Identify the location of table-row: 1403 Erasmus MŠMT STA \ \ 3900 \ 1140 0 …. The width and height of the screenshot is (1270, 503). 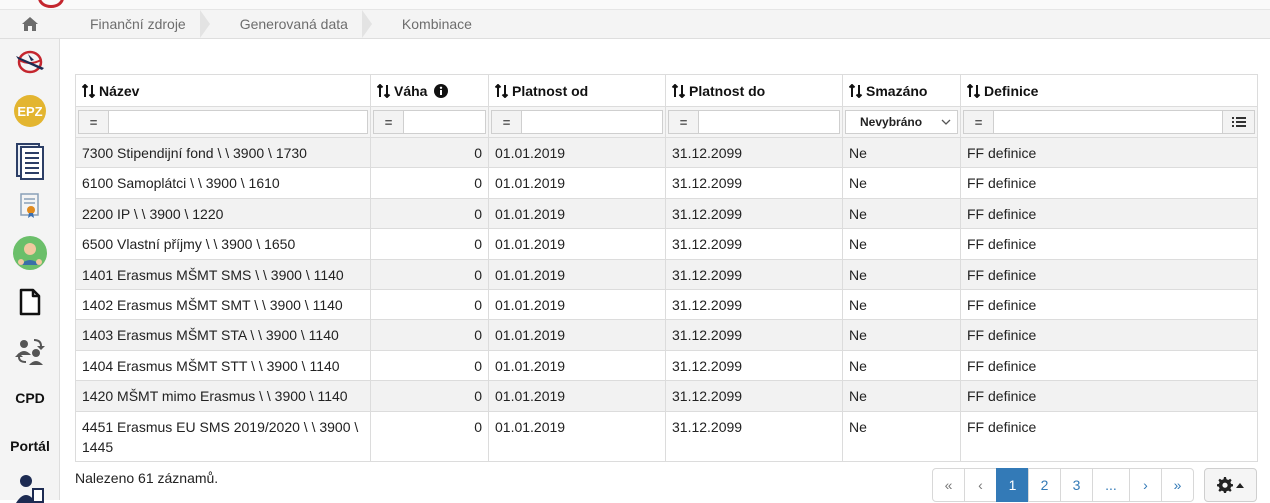
(666, 335).